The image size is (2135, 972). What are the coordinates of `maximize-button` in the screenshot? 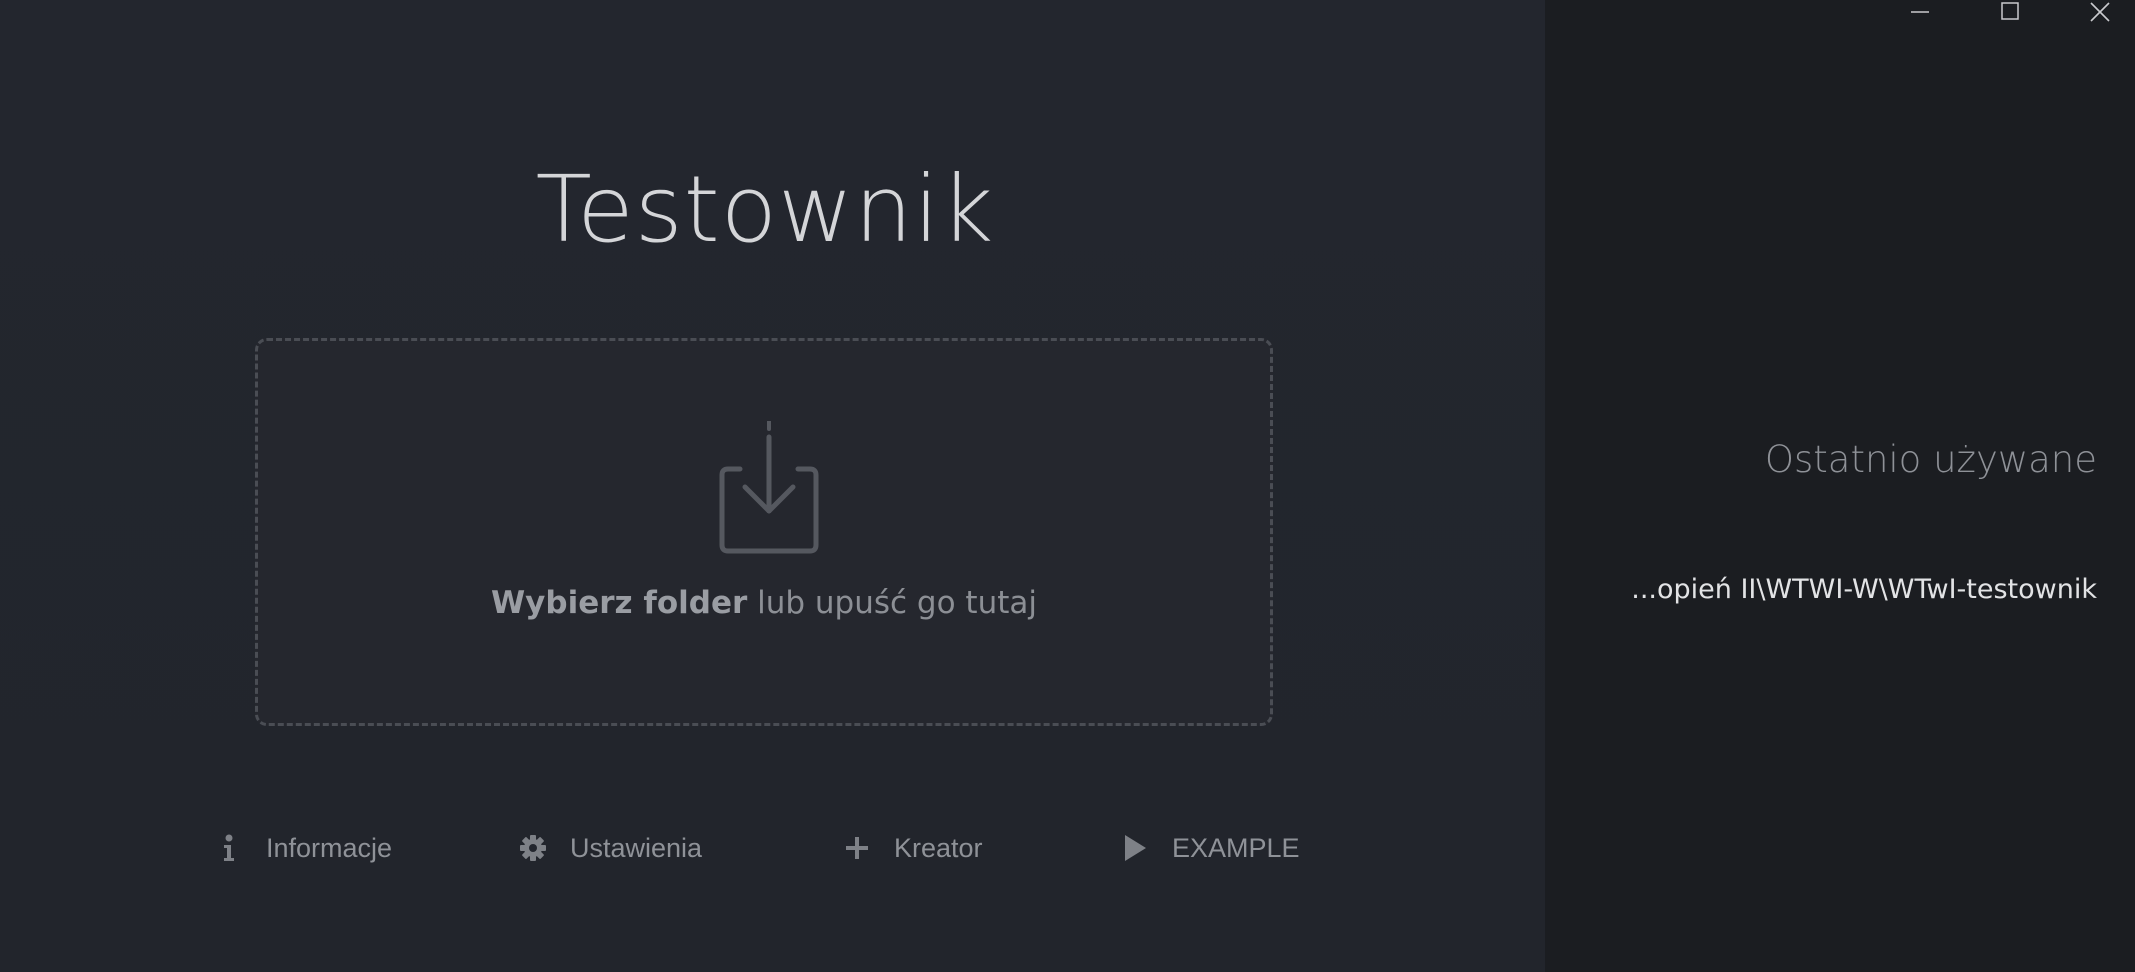 It's located at (2010, 12).